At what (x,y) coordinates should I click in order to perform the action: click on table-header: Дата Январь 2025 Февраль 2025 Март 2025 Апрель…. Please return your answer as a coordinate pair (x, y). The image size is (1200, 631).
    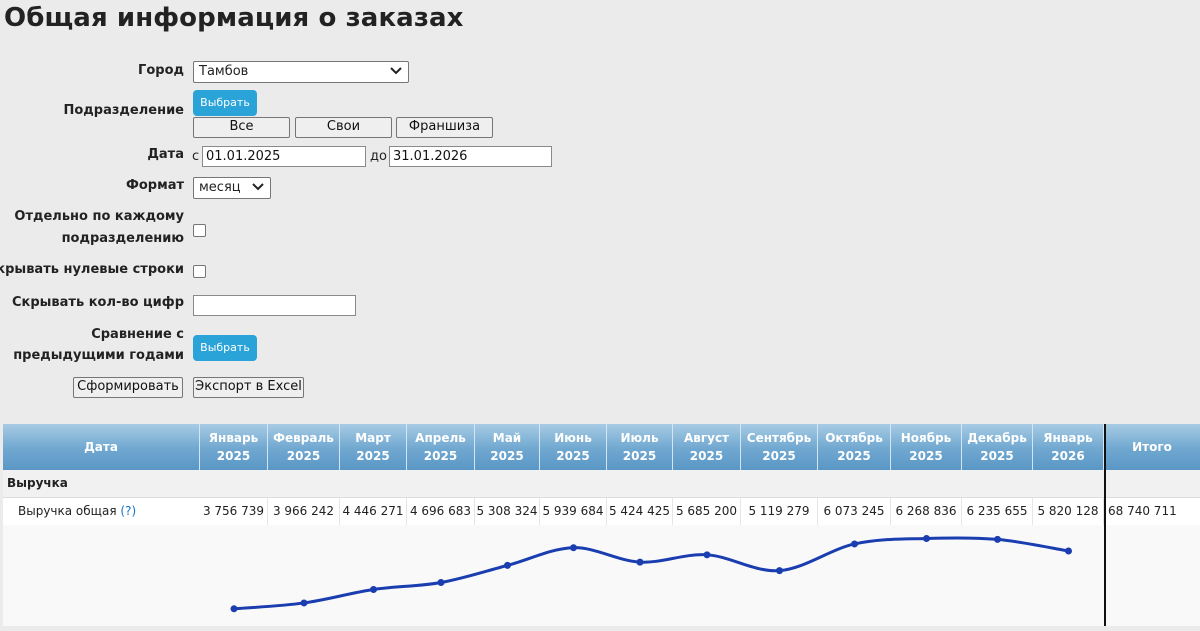
    Looking at the image, I should click on (601, 447).